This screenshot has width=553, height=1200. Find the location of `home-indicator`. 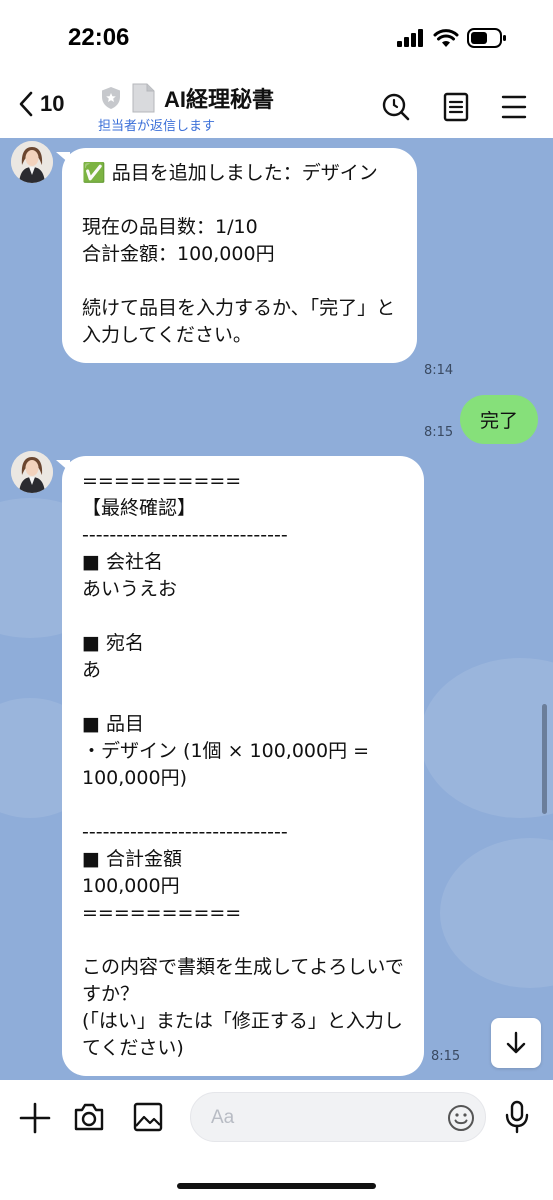

home-indicator is located at coordinates (276, 1186).